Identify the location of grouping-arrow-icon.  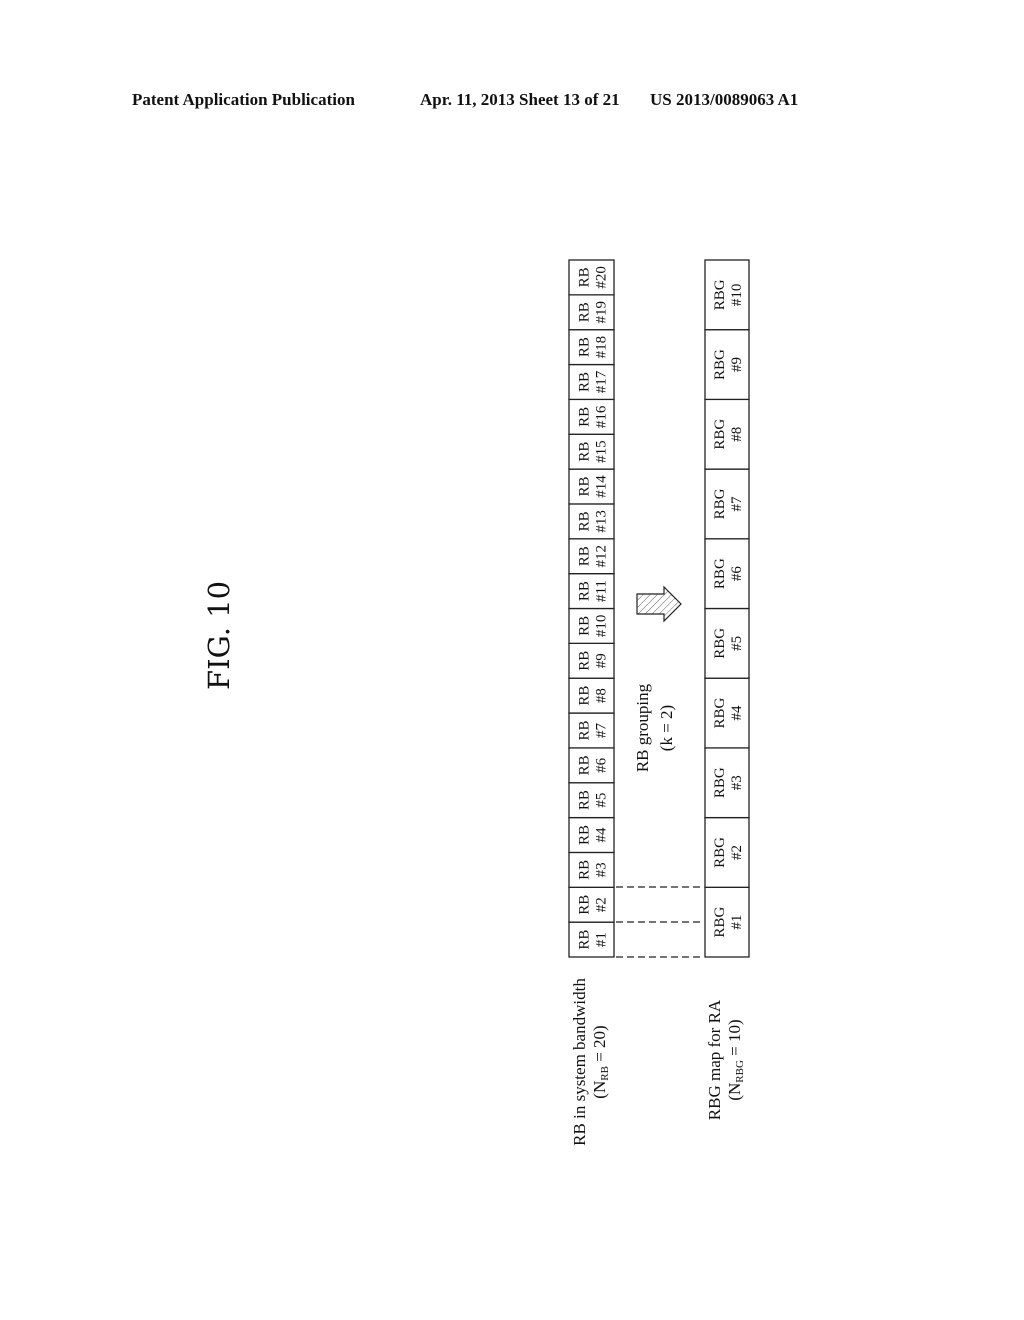
(659, 604).